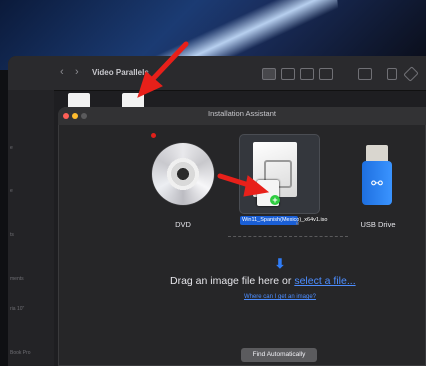 The height and width of the screenshot is (366, 426). What do you see at coordinates (203, 119) in the screenshot?
I see `annotation-arrows` at bounding box center [203, 119].